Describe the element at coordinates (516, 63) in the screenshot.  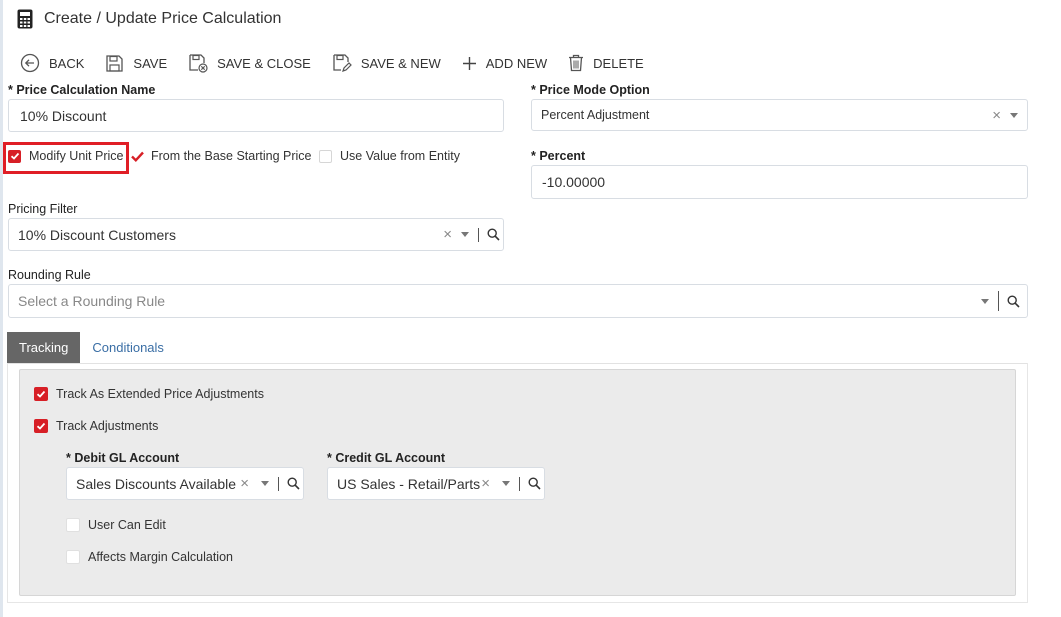
I see `add-new-label: ADD NEW` at that location.